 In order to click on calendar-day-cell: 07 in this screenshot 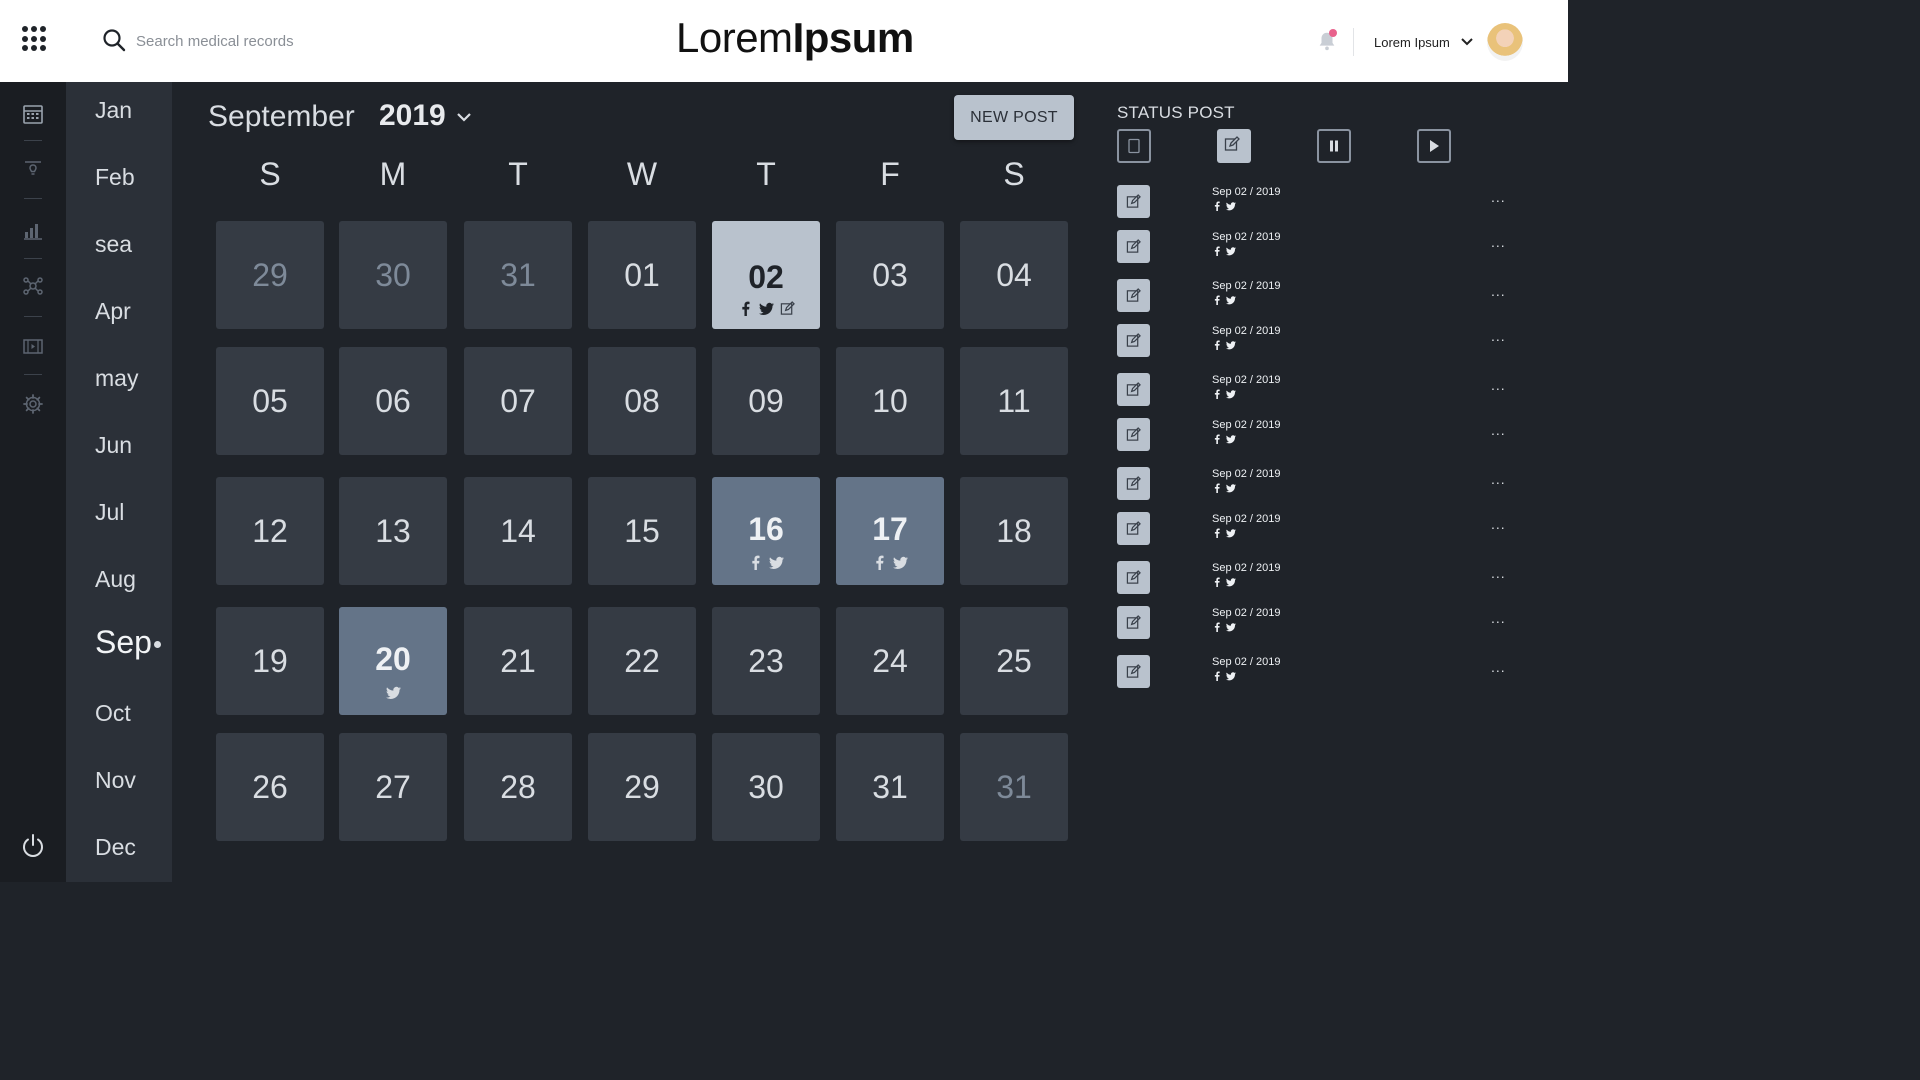, I will do `click(518, 401)`.